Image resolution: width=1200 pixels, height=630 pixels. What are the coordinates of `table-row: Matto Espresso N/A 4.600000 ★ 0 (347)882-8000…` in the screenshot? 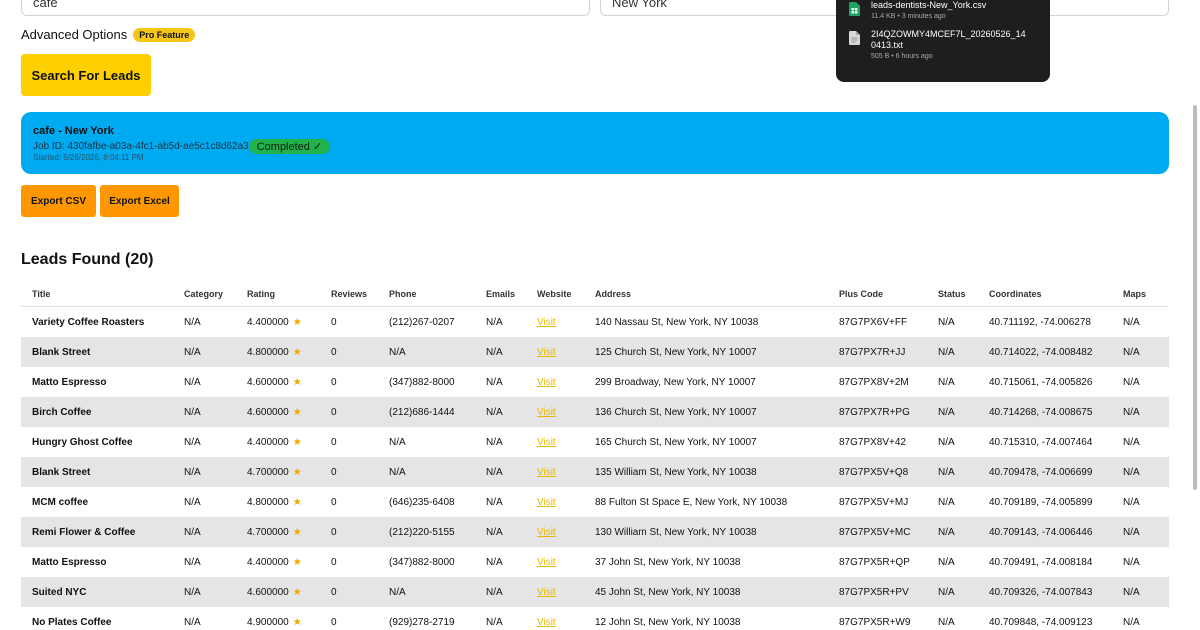 It's located at (595, 382).